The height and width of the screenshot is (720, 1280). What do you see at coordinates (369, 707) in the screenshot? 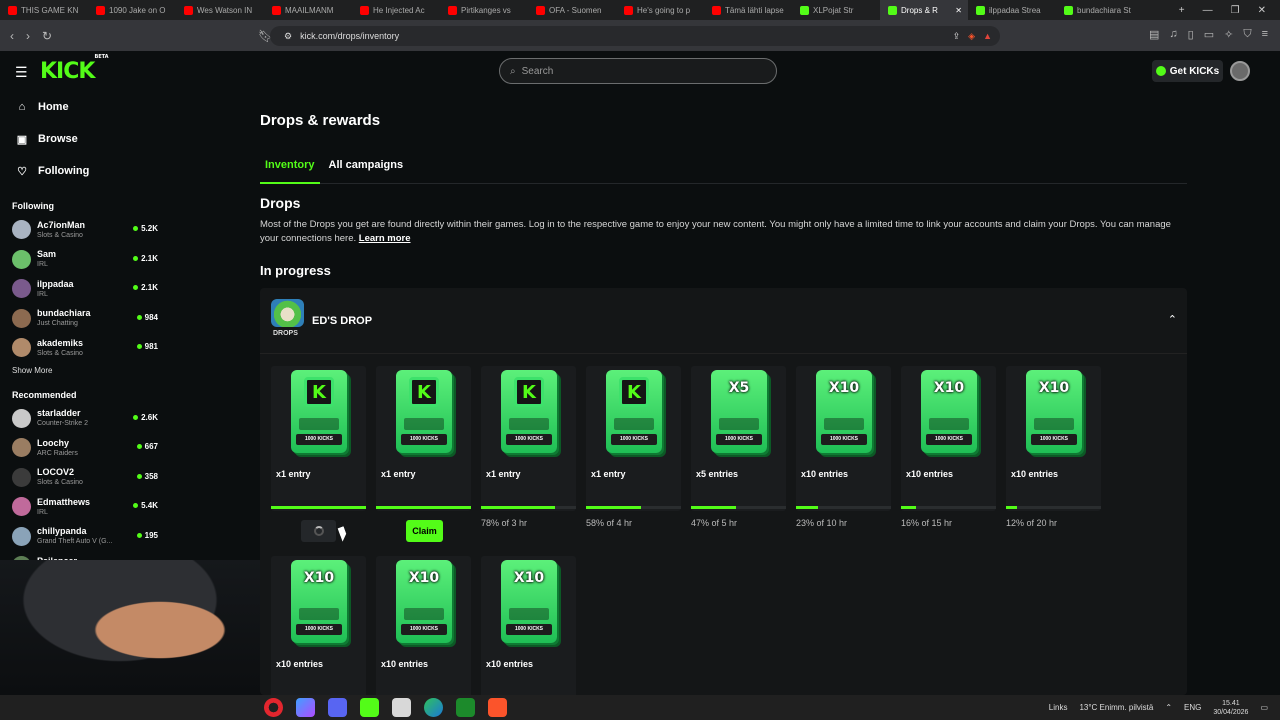
I see `kick-app-icon` at bounding box center [369, 707].